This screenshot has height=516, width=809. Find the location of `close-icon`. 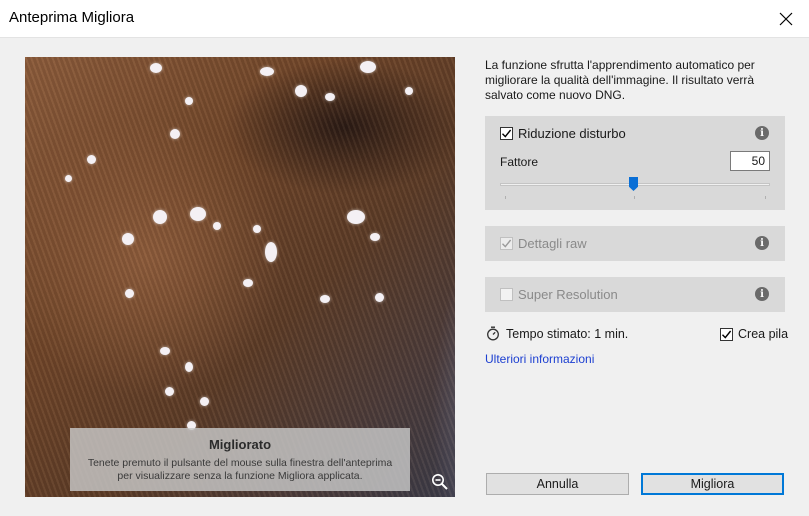

close-icon is located at coordinates (786, 18).